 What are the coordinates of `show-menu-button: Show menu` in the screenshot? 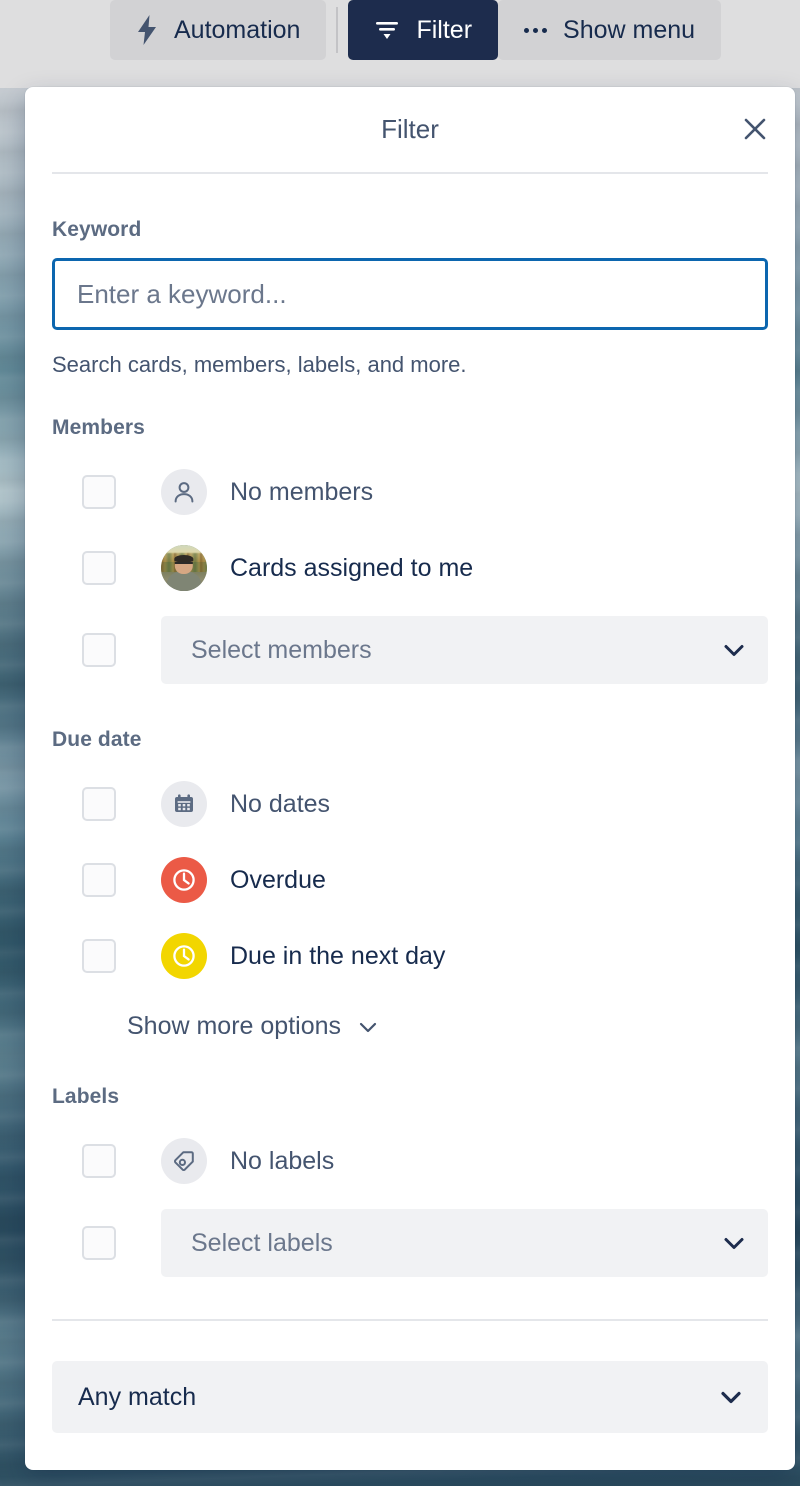 It's located at (610, 30).